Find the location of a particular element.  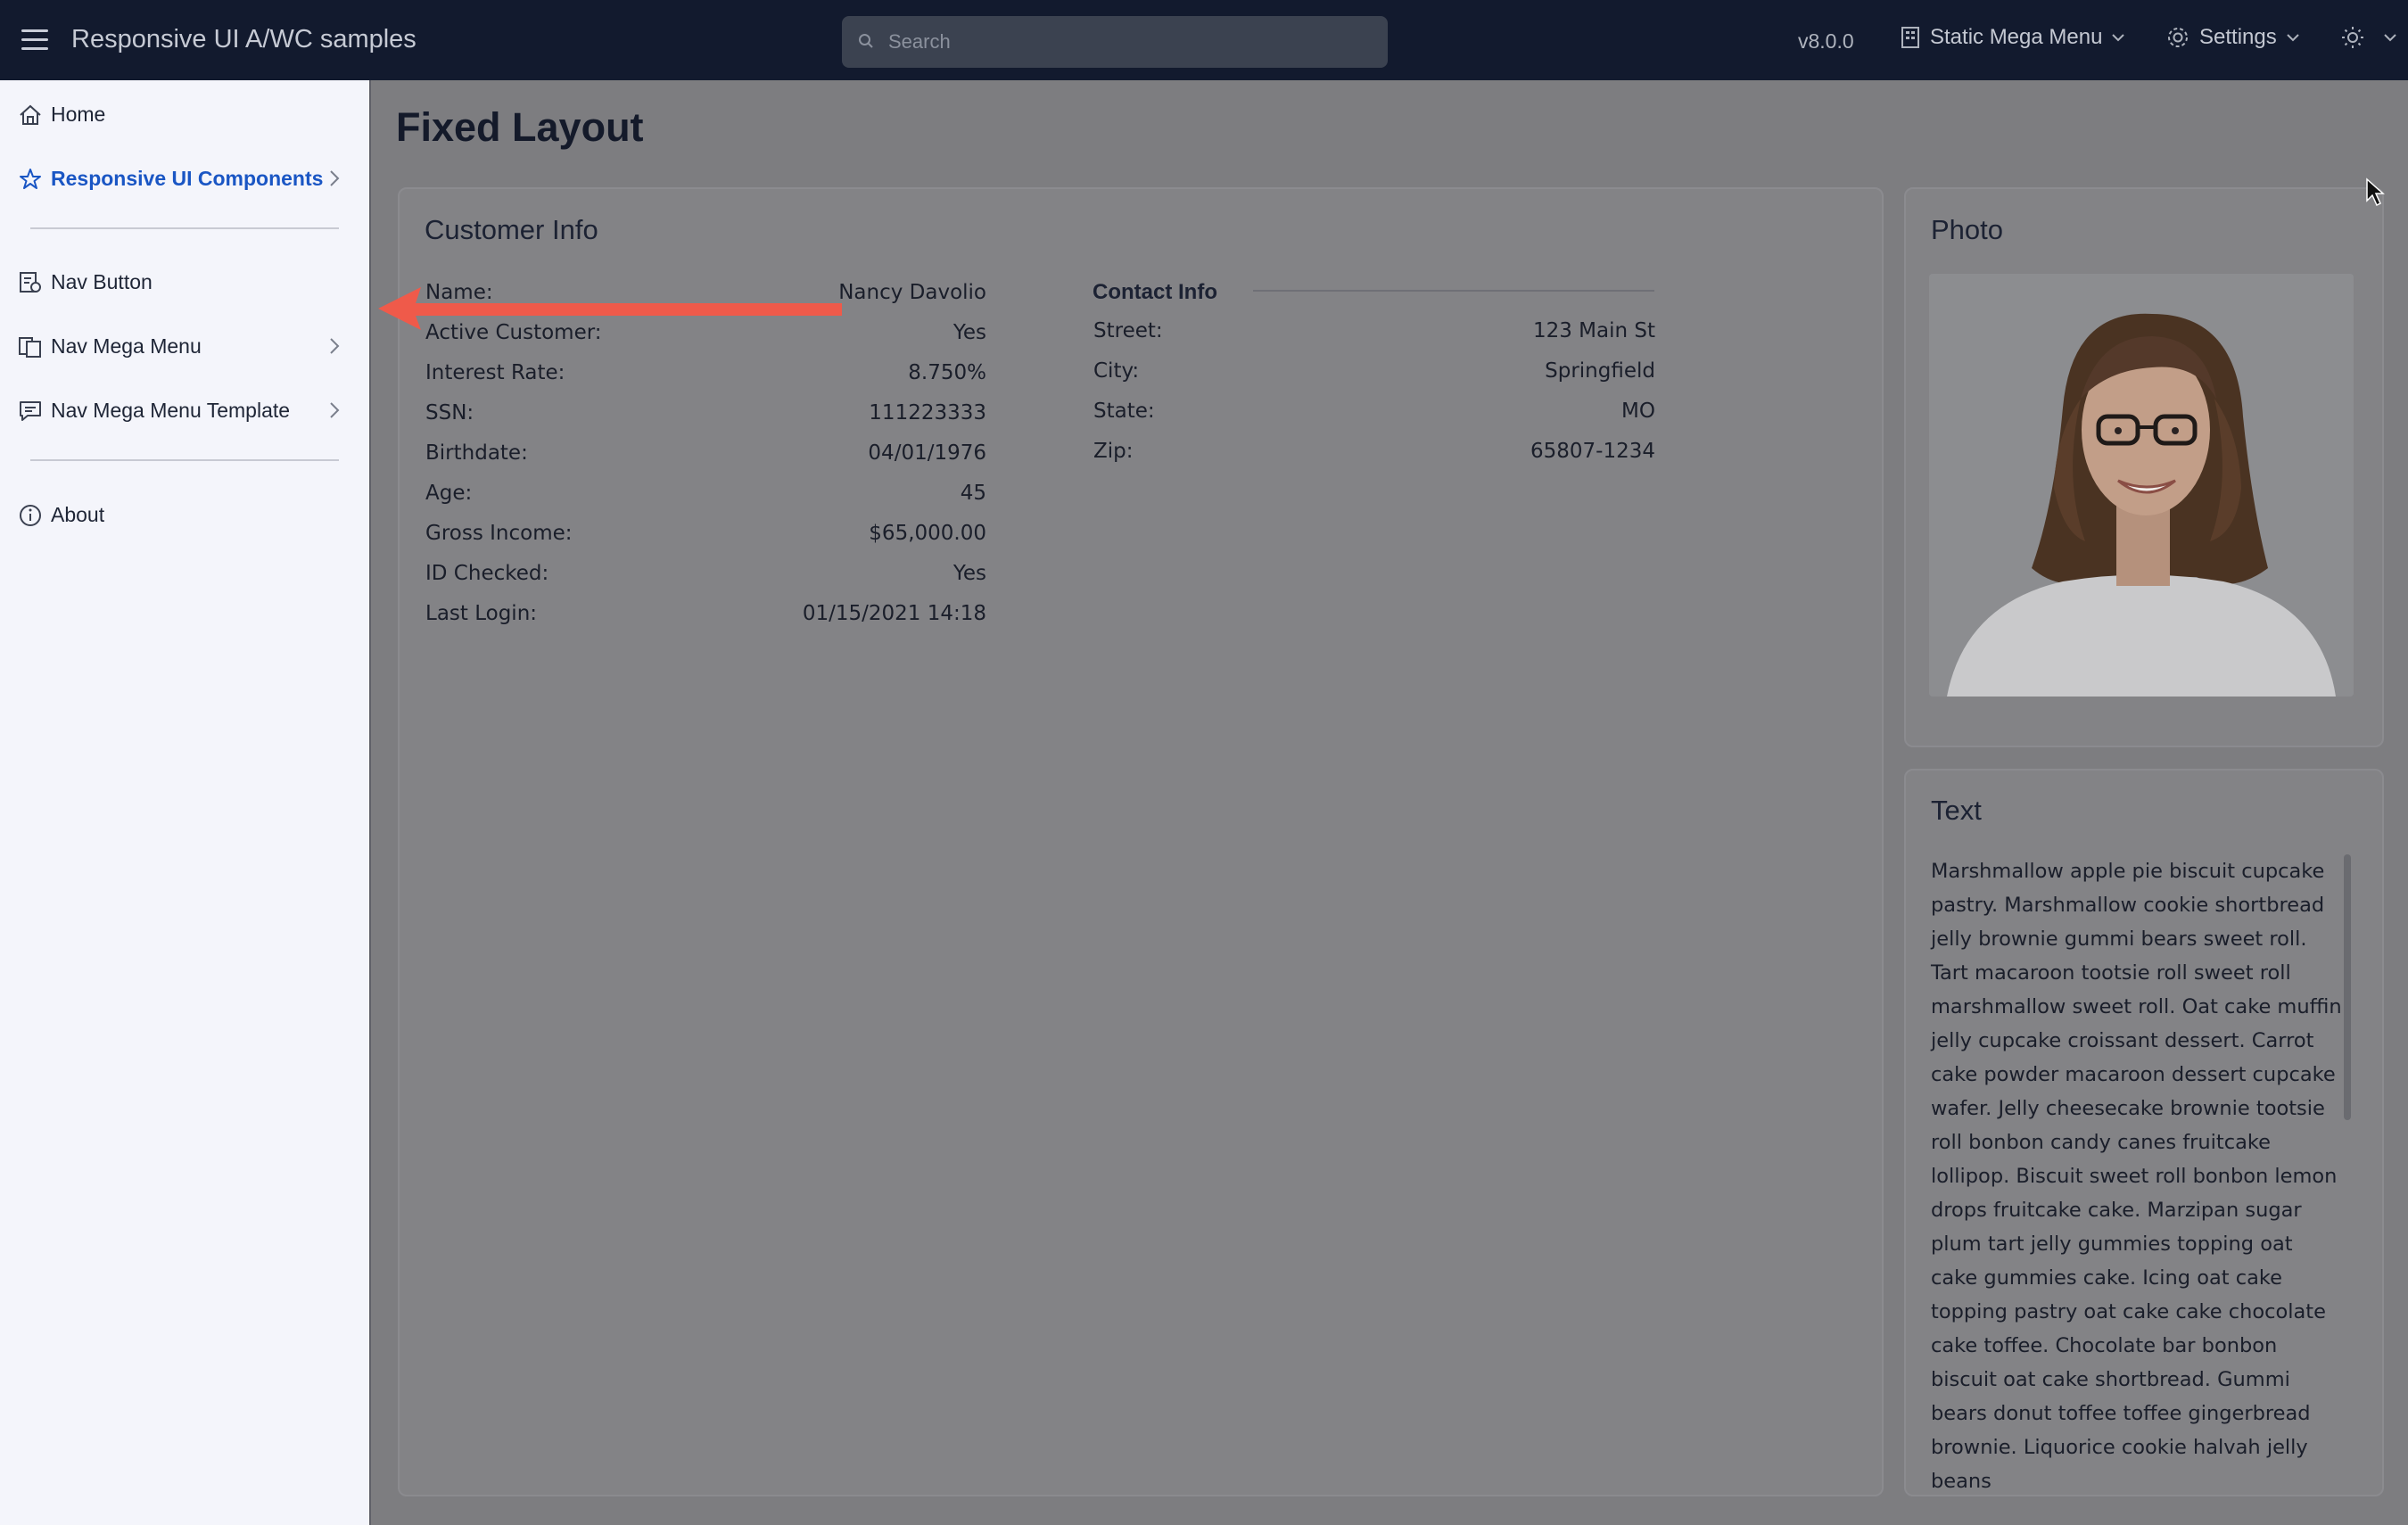

sidebar-item-nav-mega-menu: Nav Mega Menu is located at coordinates (185, 346).